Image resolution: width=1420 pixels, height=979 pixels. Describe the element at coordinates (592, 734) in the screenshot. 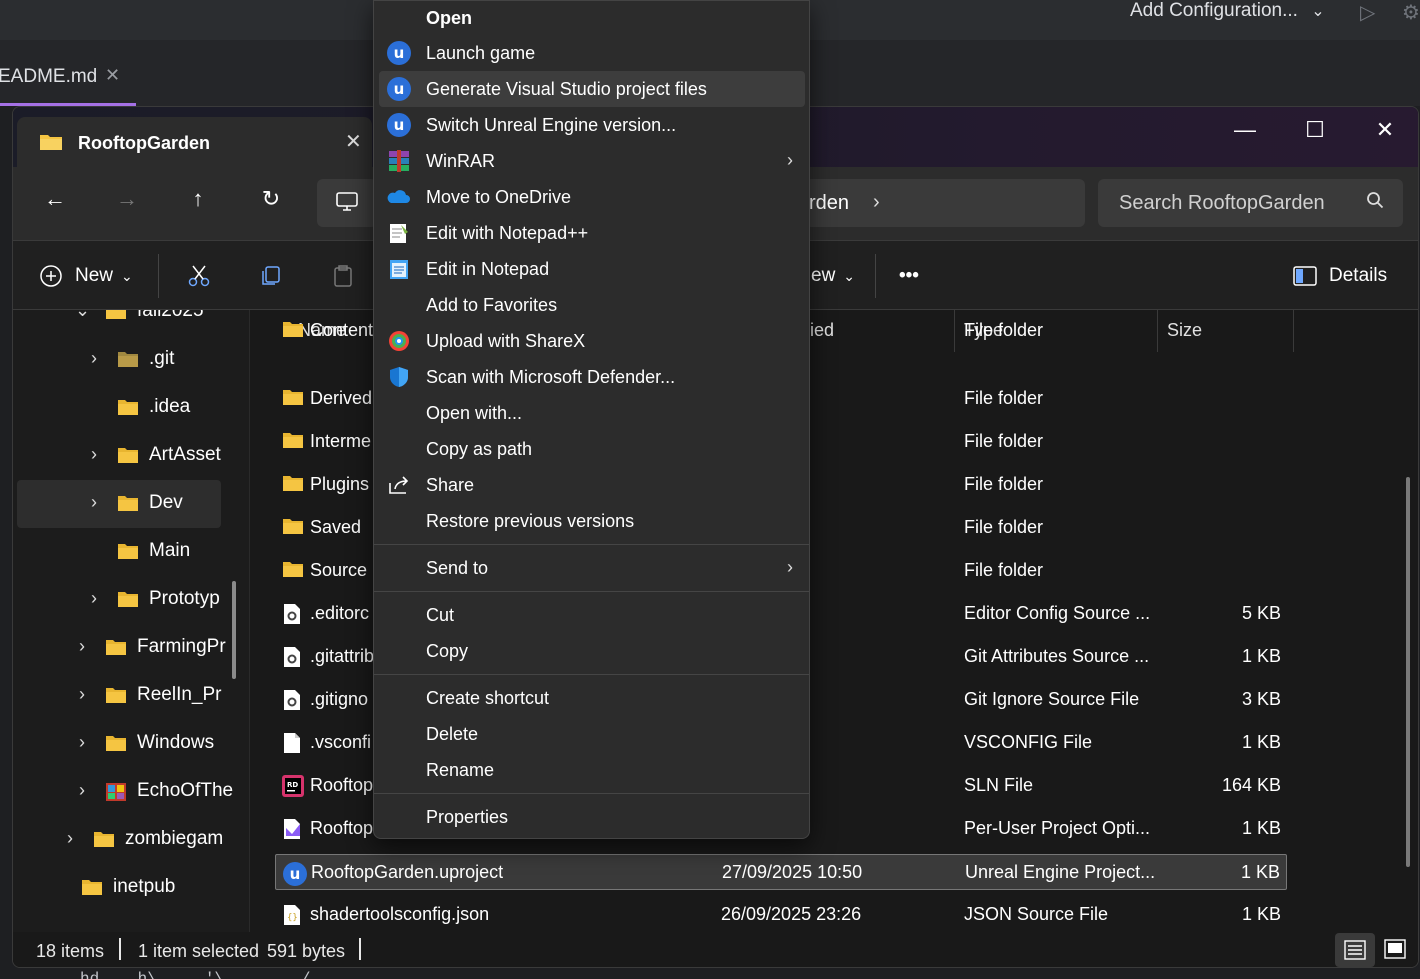

I see `menu-item-delete: Delete` at that location.